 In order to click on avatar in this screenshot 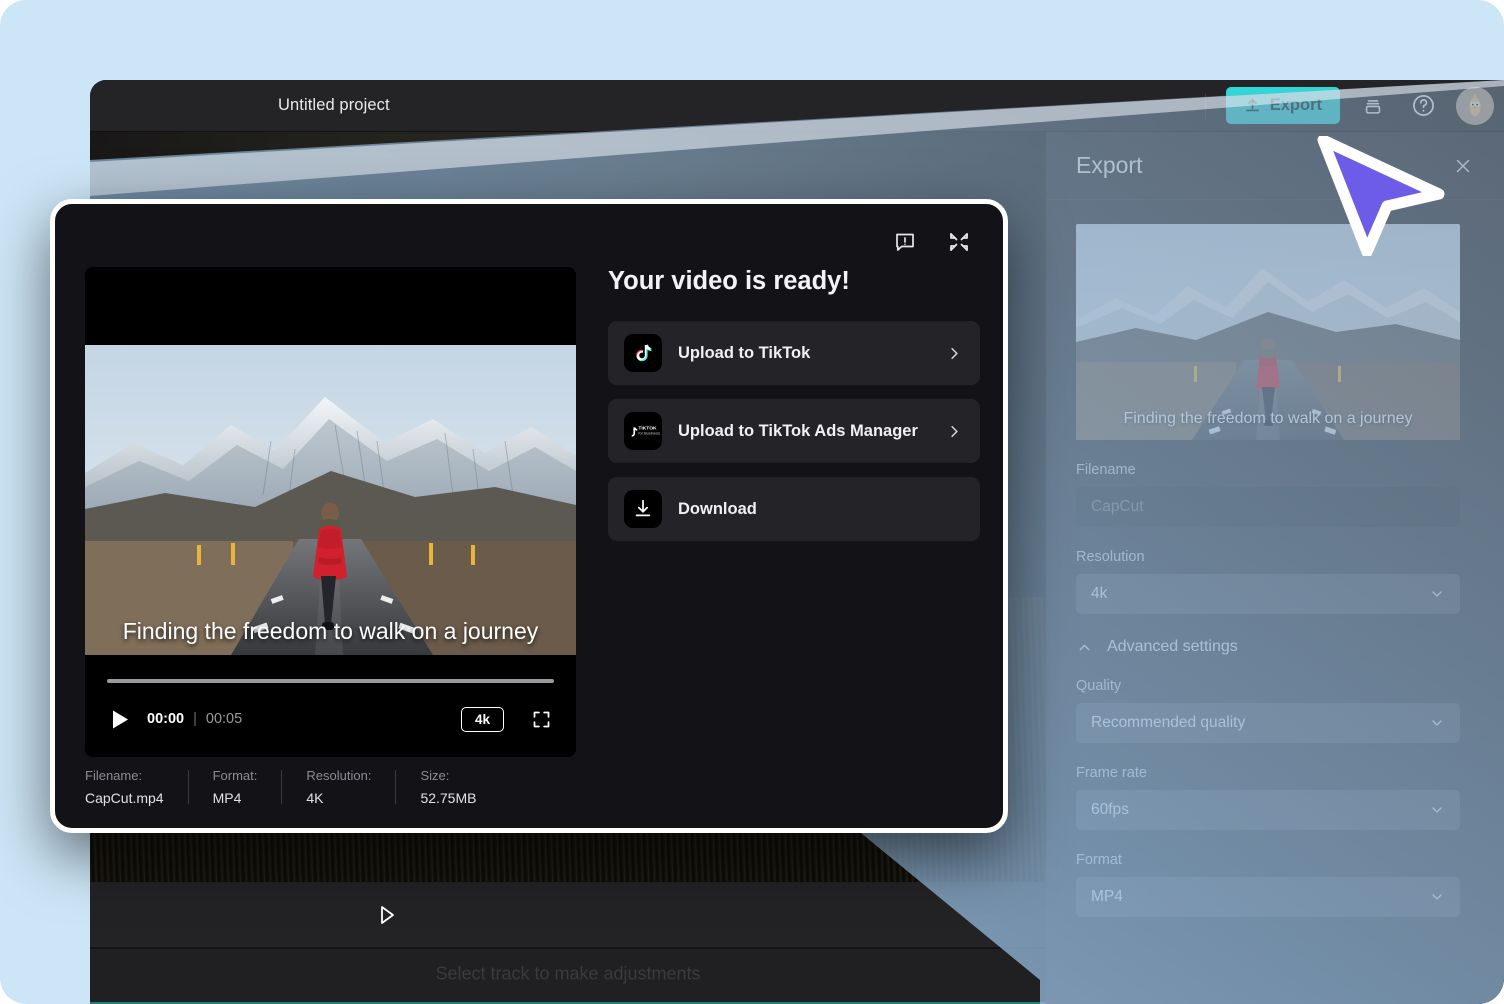, I will do `click(1475, 105)`.